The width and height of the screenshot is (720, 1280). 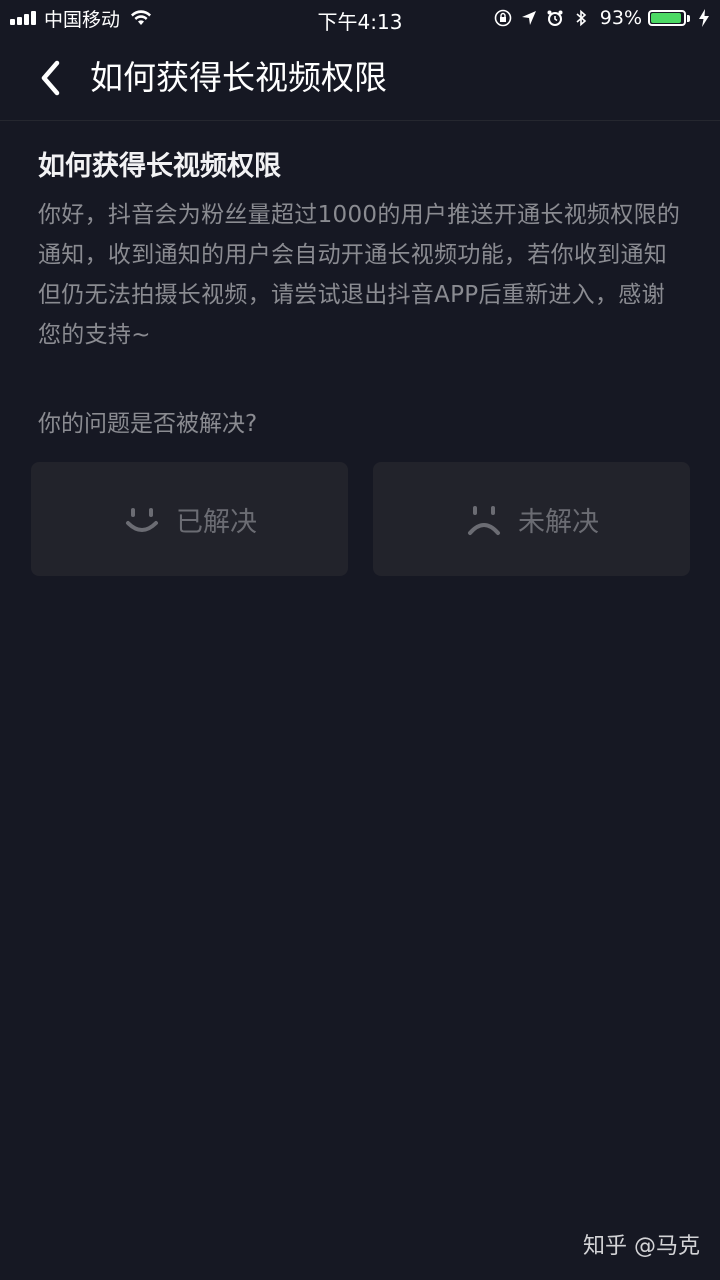 I want to click on feedback-buttons: 已解决 未解决, so click(x=360, y=519).